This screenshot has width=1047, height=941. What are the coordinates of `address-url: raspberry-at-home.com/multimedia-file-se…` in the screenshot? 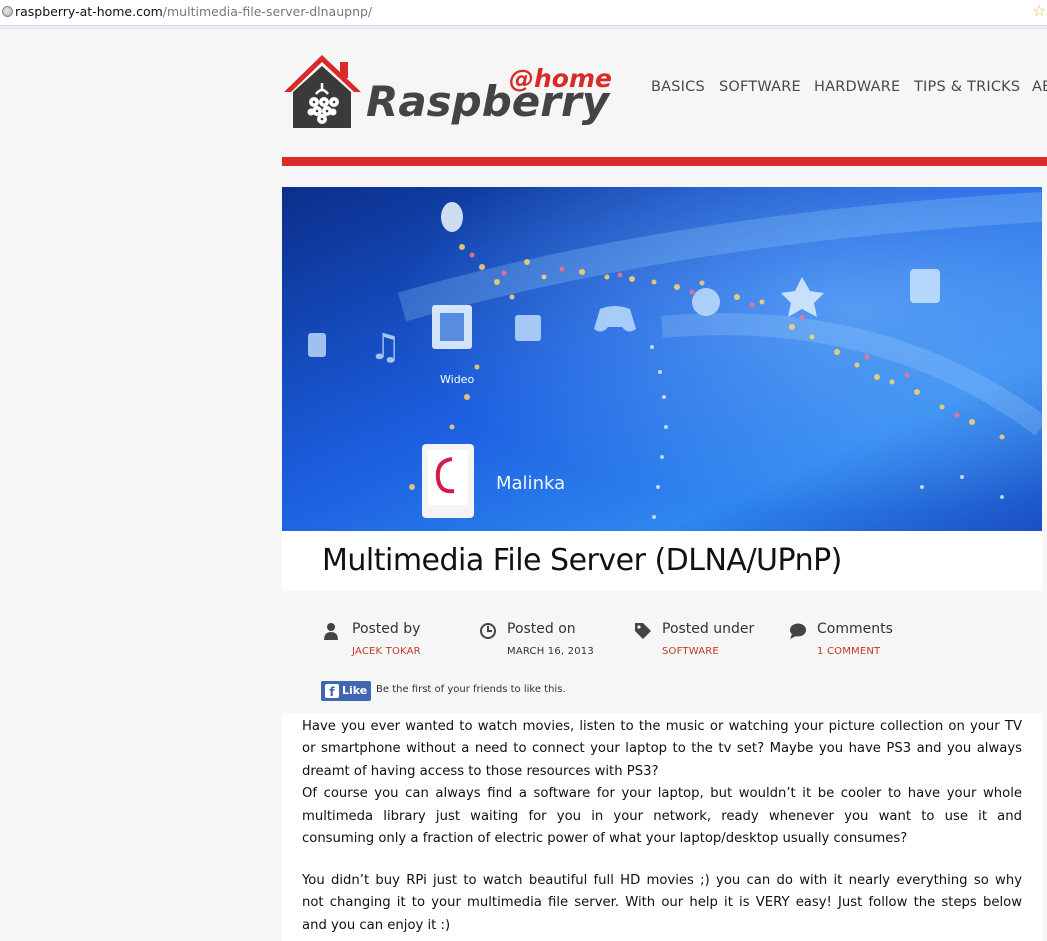 It's located at (193, 12).